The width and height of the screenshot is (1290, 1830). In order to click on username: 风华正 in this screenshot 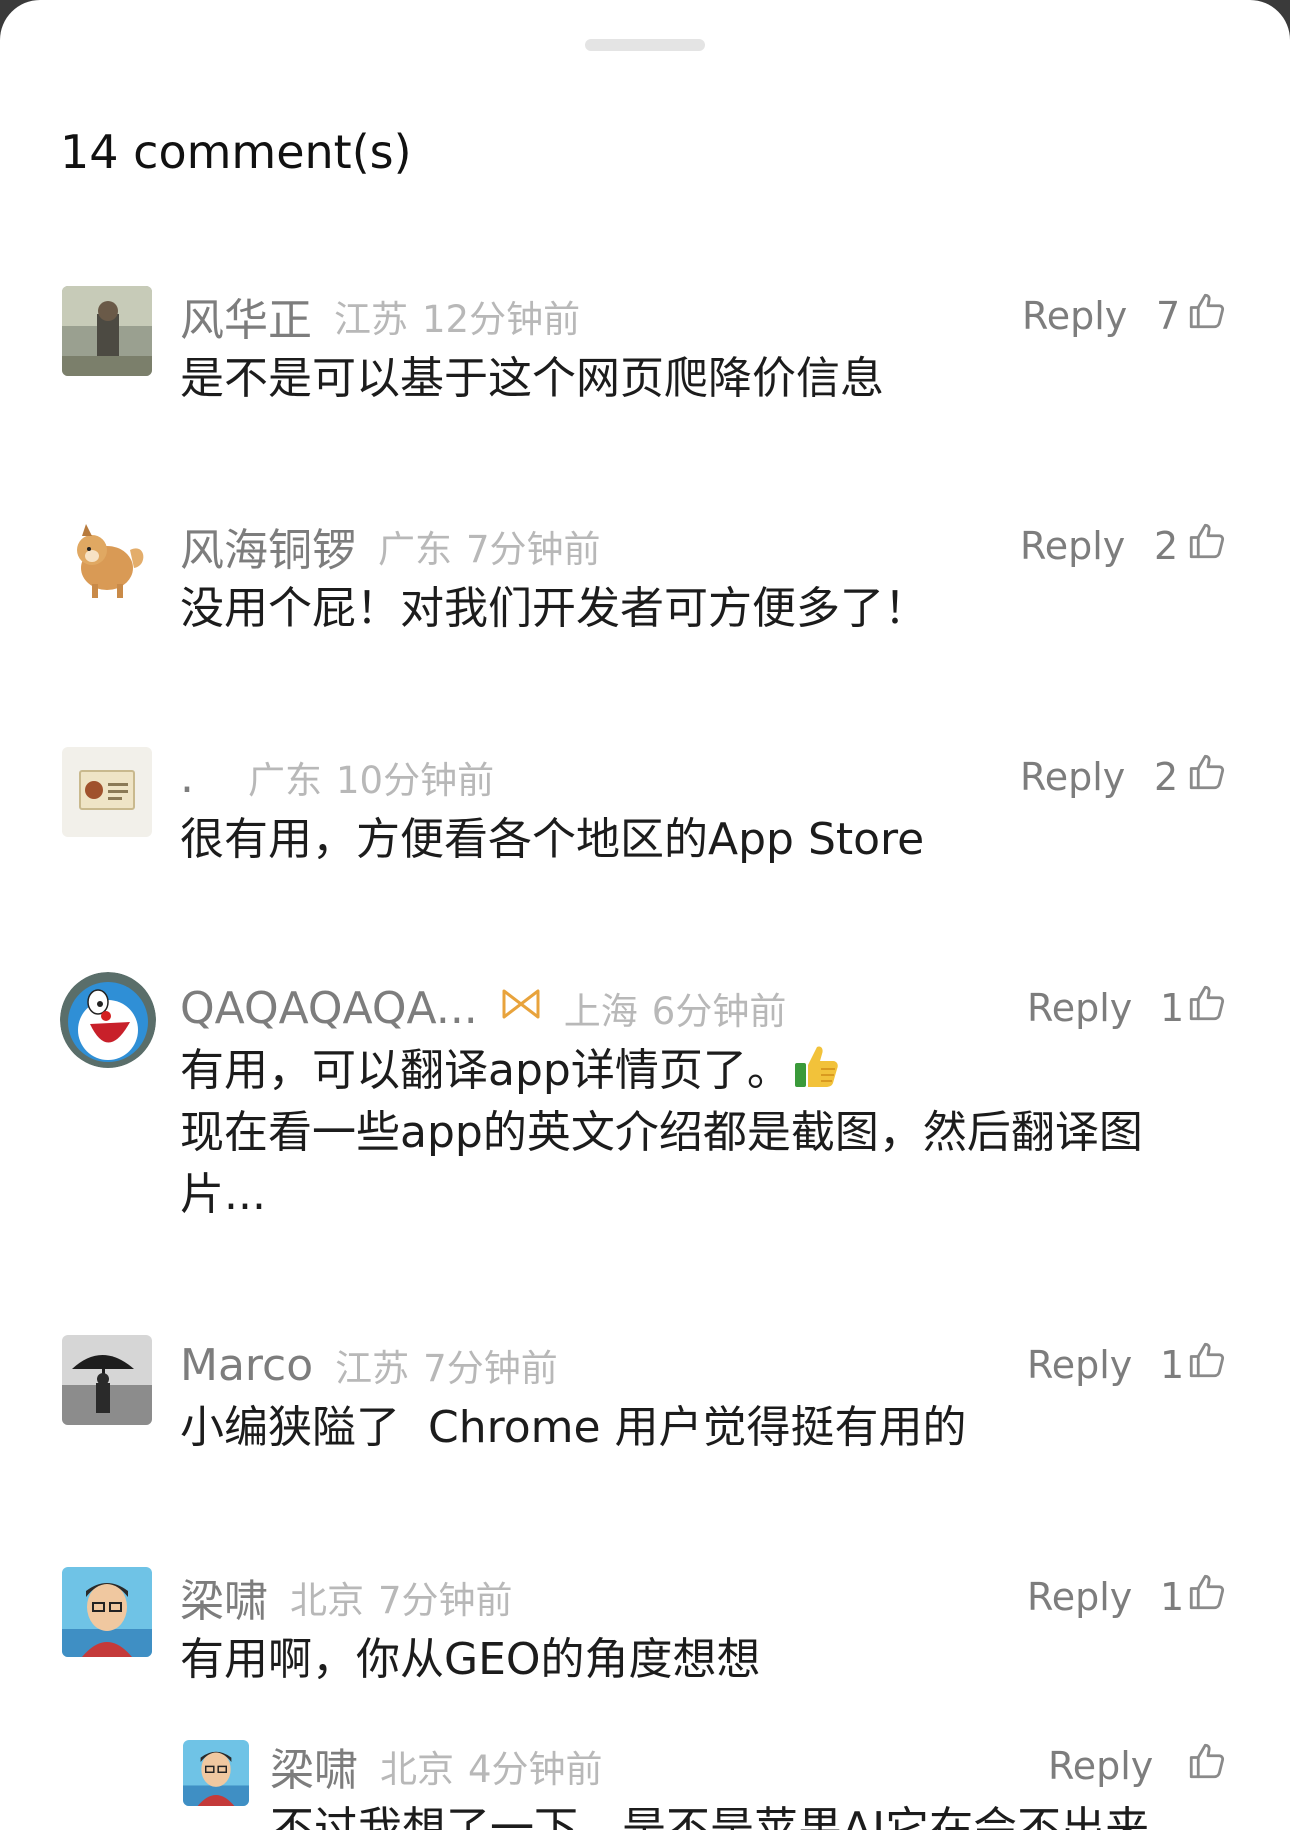, I will do `click(246, 316)`.